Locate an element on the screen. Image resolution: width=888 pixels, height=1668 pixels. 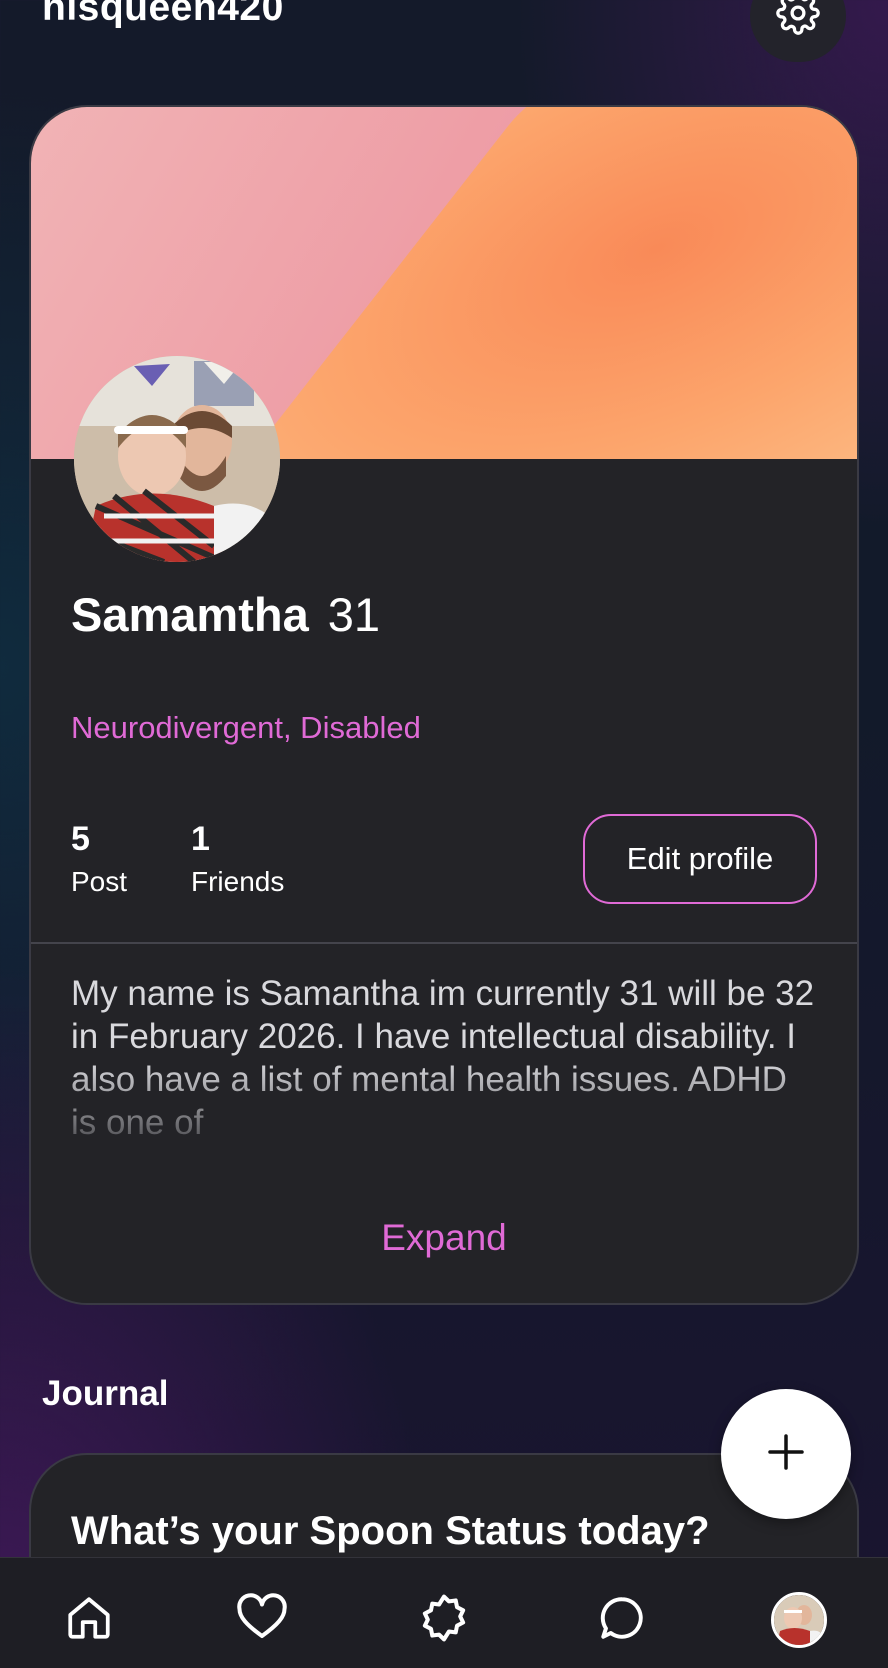
stat-friends-value: 1 is located at coordinates (200, 839).